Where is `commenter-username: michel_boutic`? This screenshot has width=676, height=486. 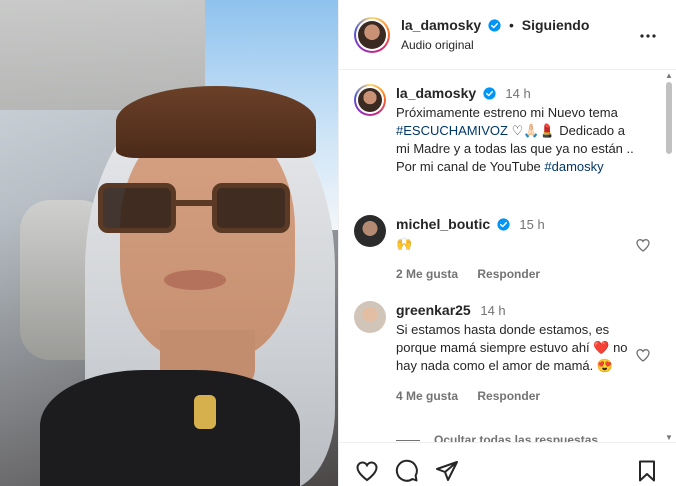
commenter-username: michel_boutic is located at coordinates (443, 224).